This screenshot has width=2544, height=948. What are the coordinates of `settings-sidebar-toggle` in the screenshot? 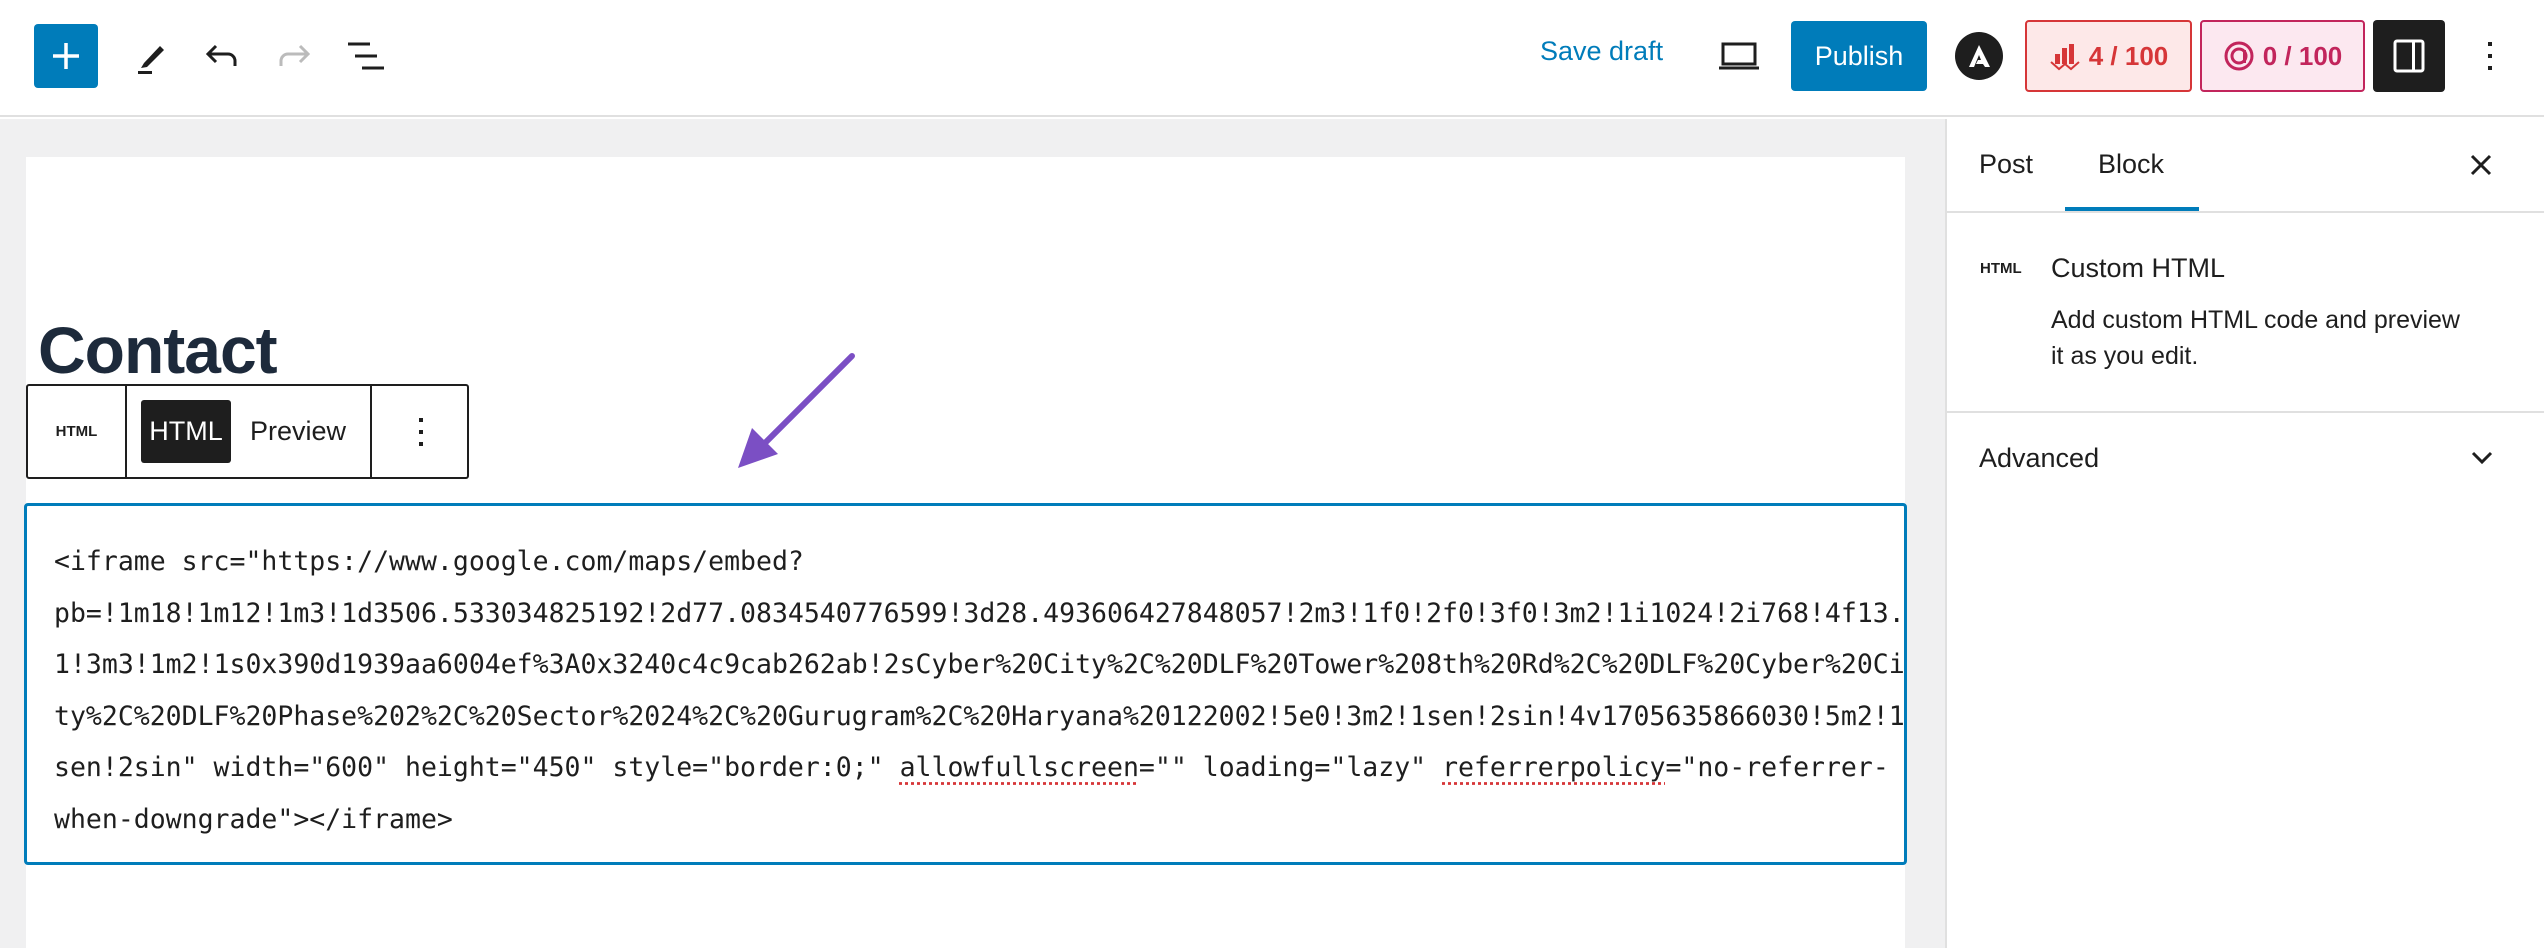 It's located at (2409, 56).